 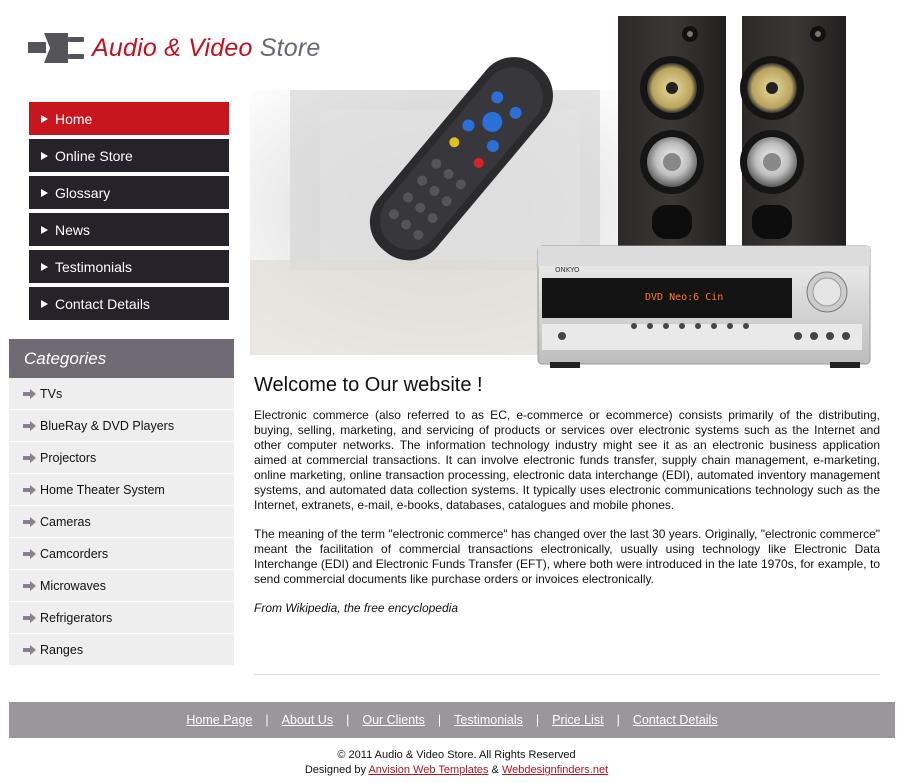 I want to click on category-label: Refrigerators, so click(x=76, y=617).